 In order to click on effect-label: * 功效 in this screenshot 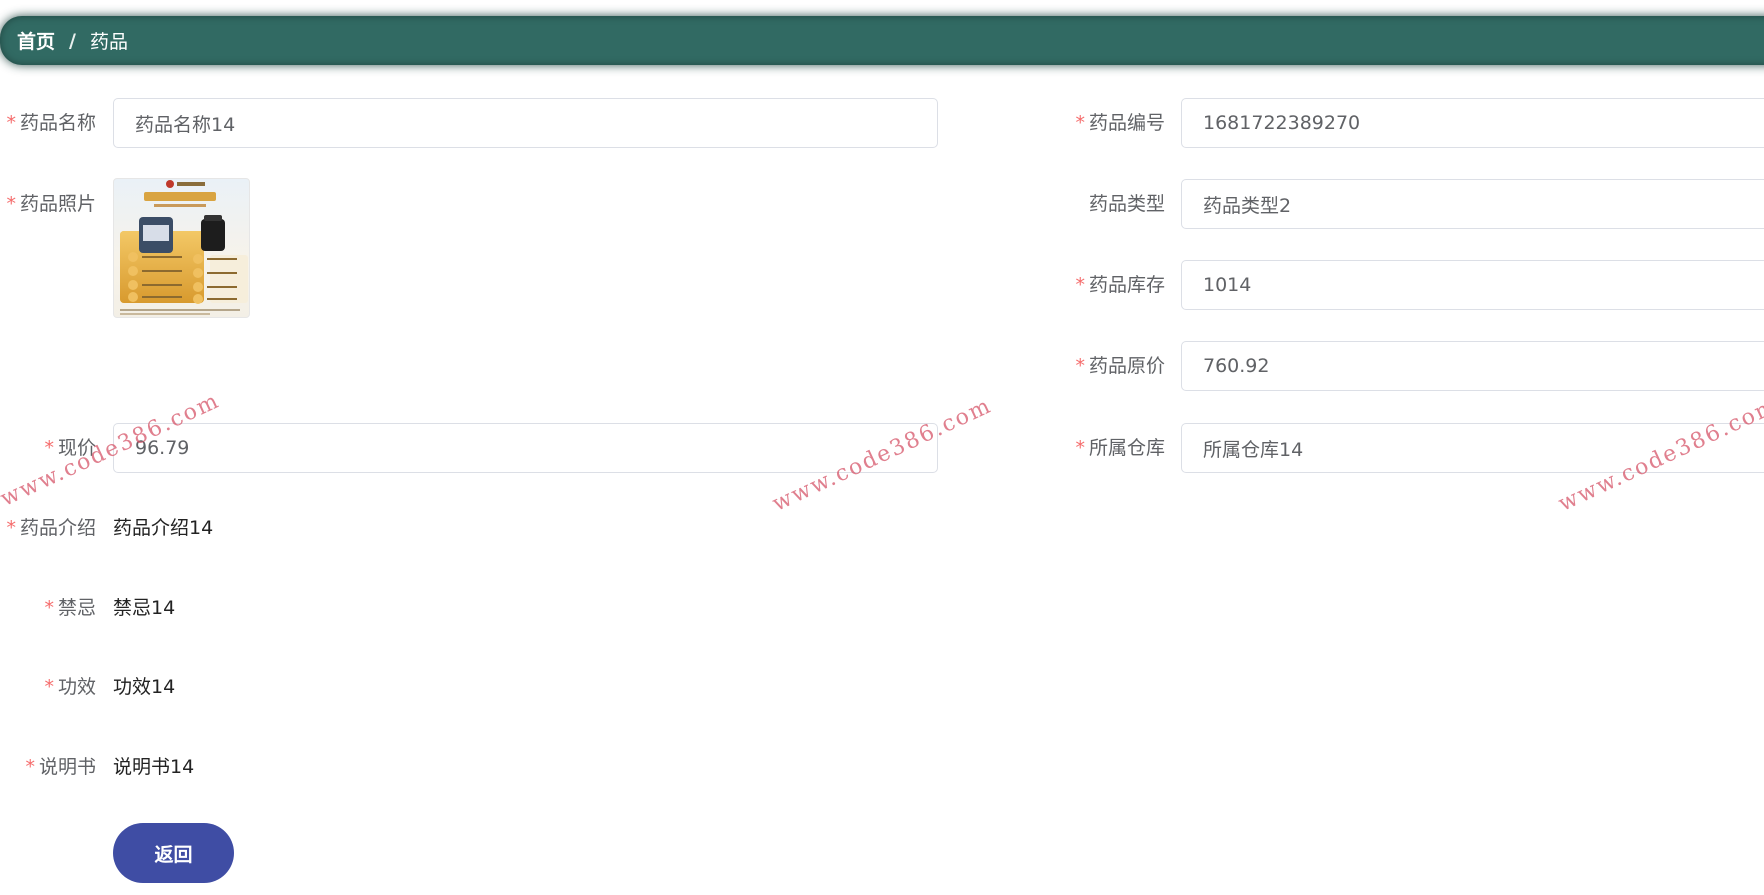, I will do `click(70, 687)`.